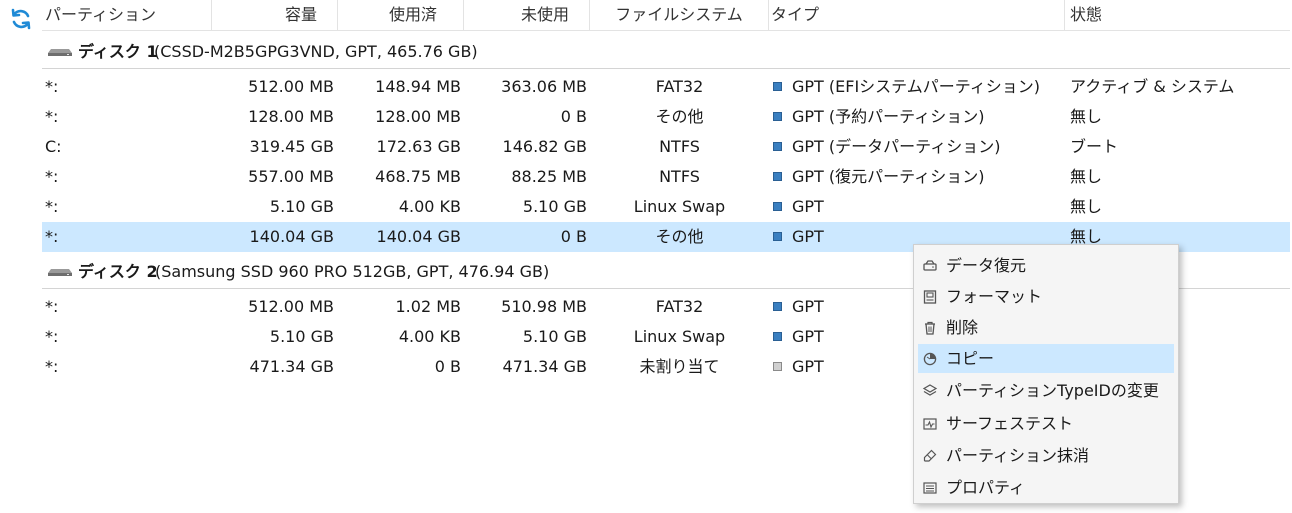 The width and height of the screenshot is (1292, 513). What do you see at coordinates (679, 15) in the screenshot?
I see `column-header-filesystem: ファイルシステム` at bounding box center [679, 15].